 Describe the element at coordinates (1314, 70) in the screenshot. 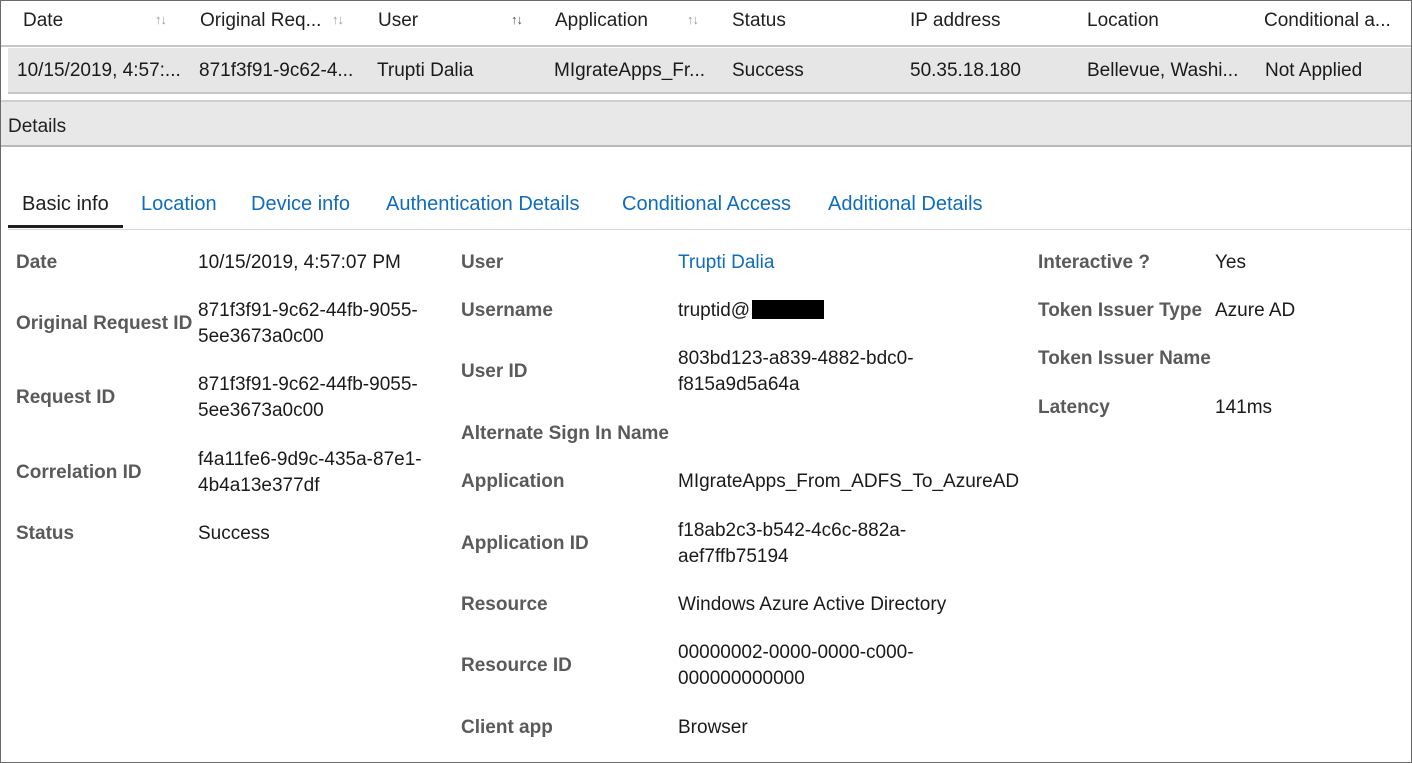

I see `cell-conditional-access: Not Applied` at that location.